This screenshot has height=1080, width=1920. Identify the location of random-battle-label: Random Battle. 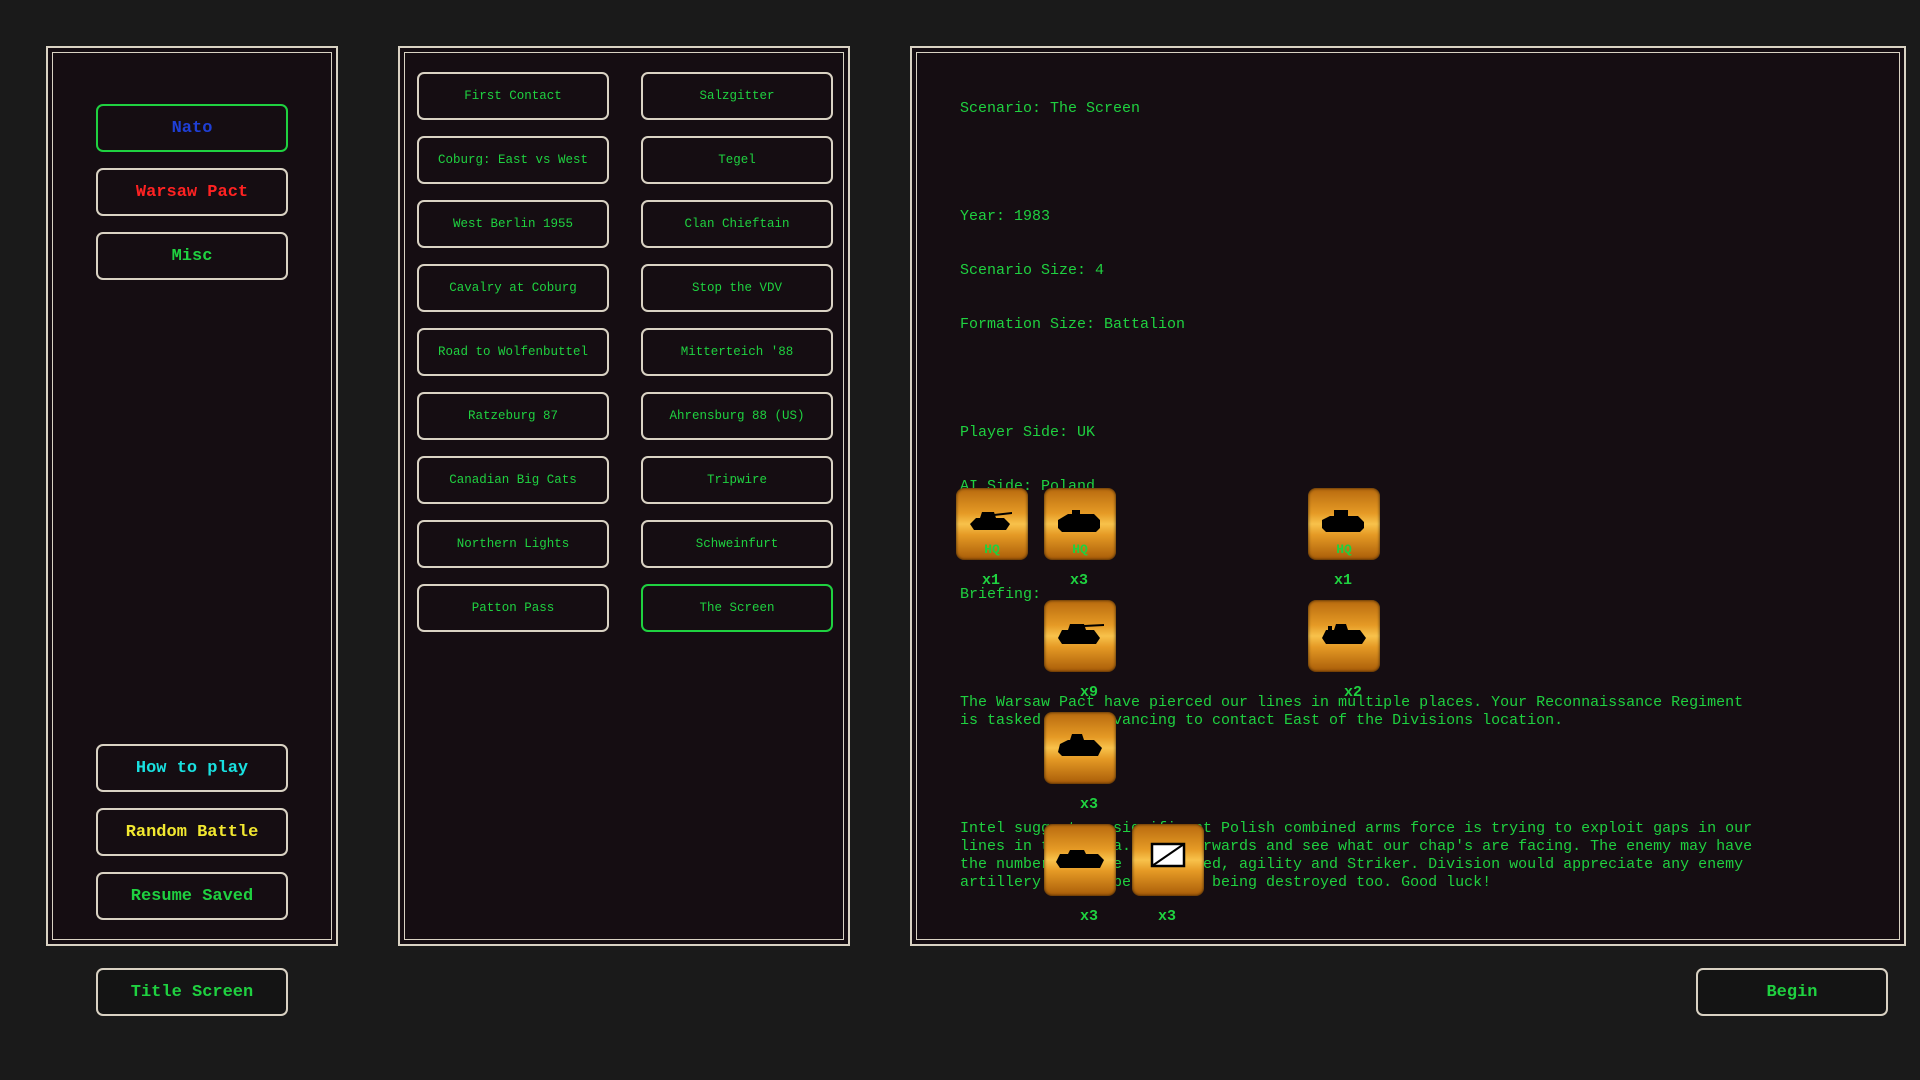
(192, 832).